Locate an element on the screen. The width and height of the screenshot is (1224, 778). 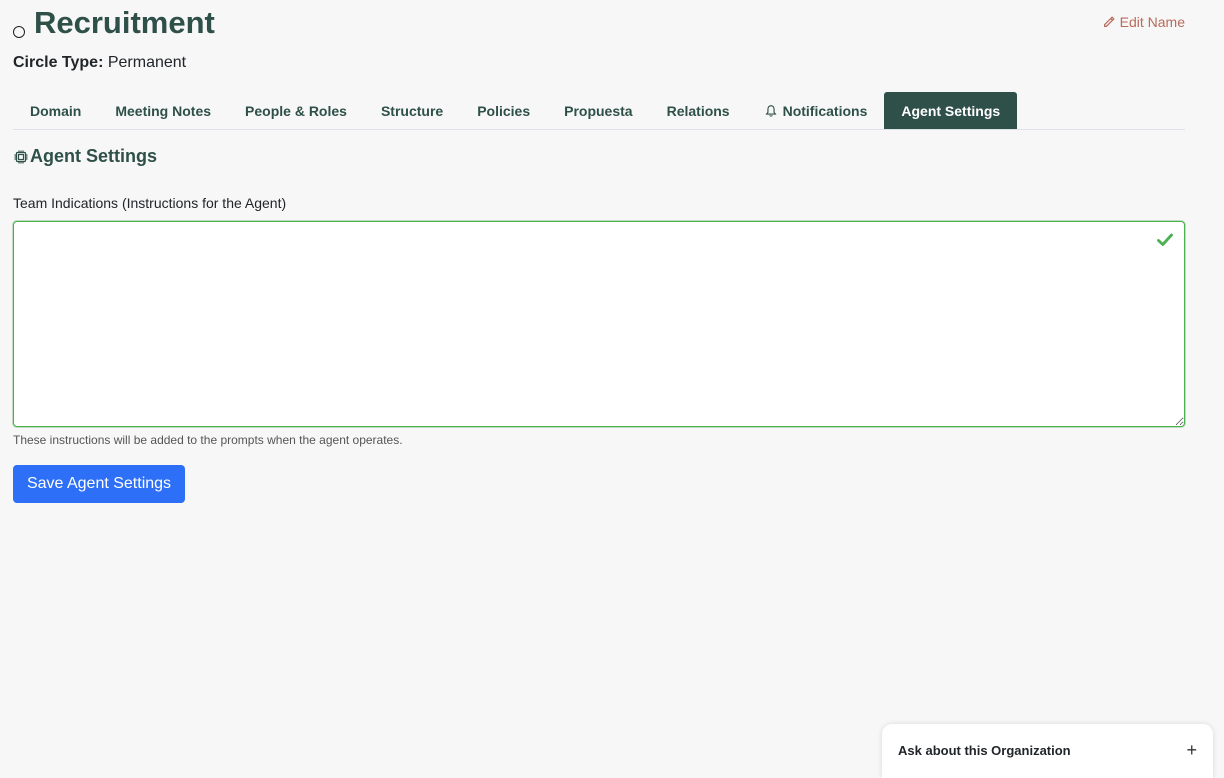
tab-policies: Policies is located at coordinates (503, 110).